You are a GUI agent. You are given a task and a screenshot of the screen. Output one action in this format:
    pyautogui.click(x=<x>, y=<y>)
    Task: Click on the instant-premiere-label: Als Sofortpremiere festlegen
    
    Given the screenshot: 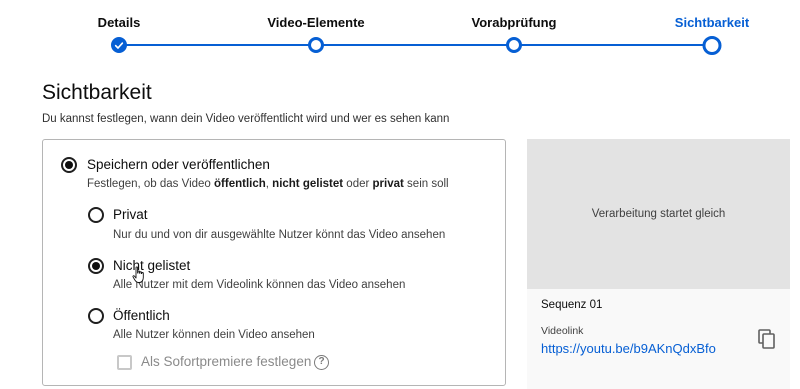 What is the action you would take?
    pyautogui.click(x=226, y=361)
    